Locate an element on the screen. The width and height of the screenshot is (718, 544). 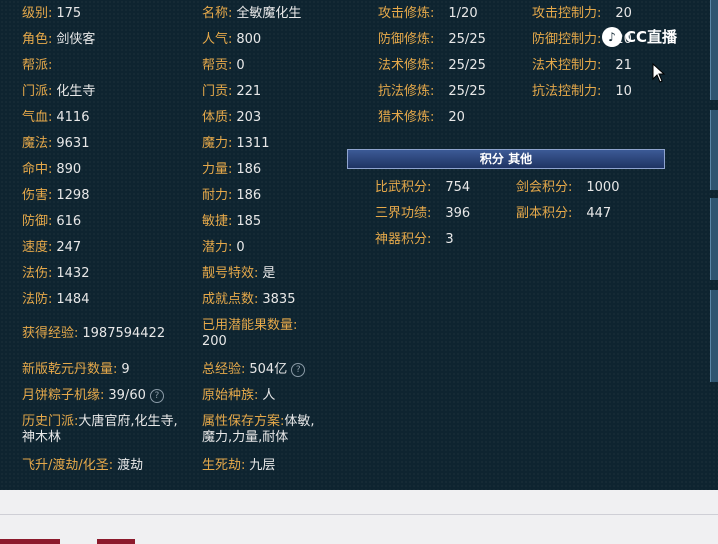
damage-value: 1298 is located at coordinates (73, 195).